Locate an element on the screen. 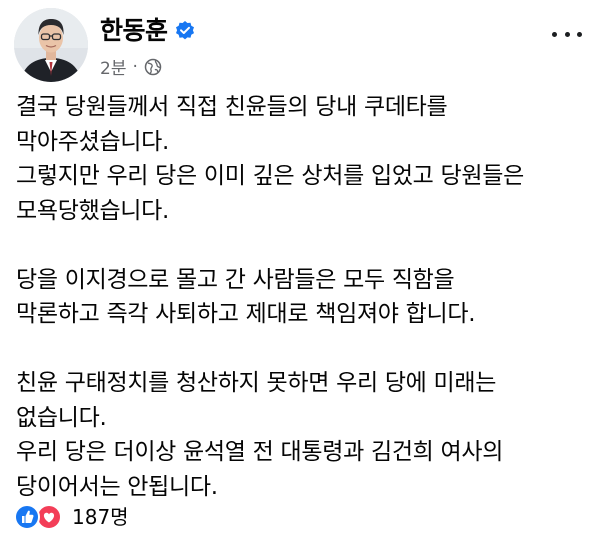  reaction-count: 187명 is located at coordinates (100, 517).